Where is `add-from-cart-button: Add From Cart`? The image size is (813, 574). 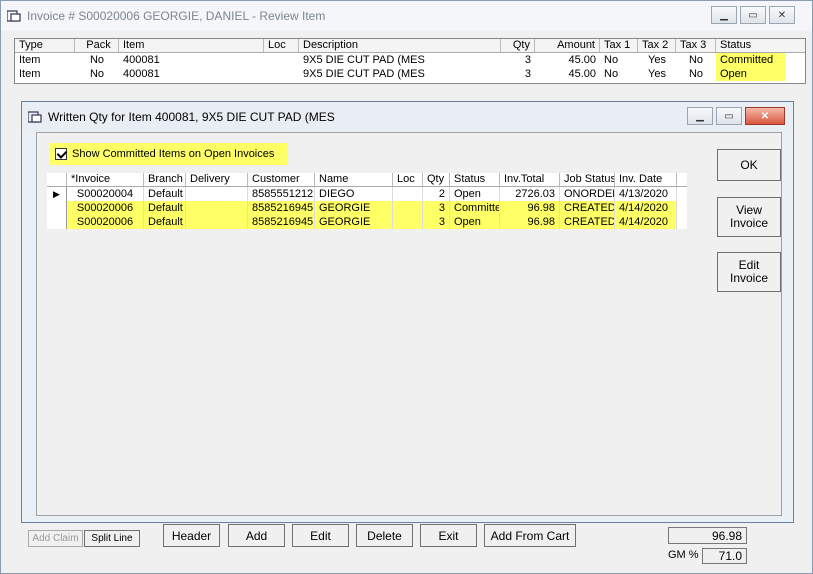
add-from-cart-button: Add From Cart is located at coordinates (530, 535).